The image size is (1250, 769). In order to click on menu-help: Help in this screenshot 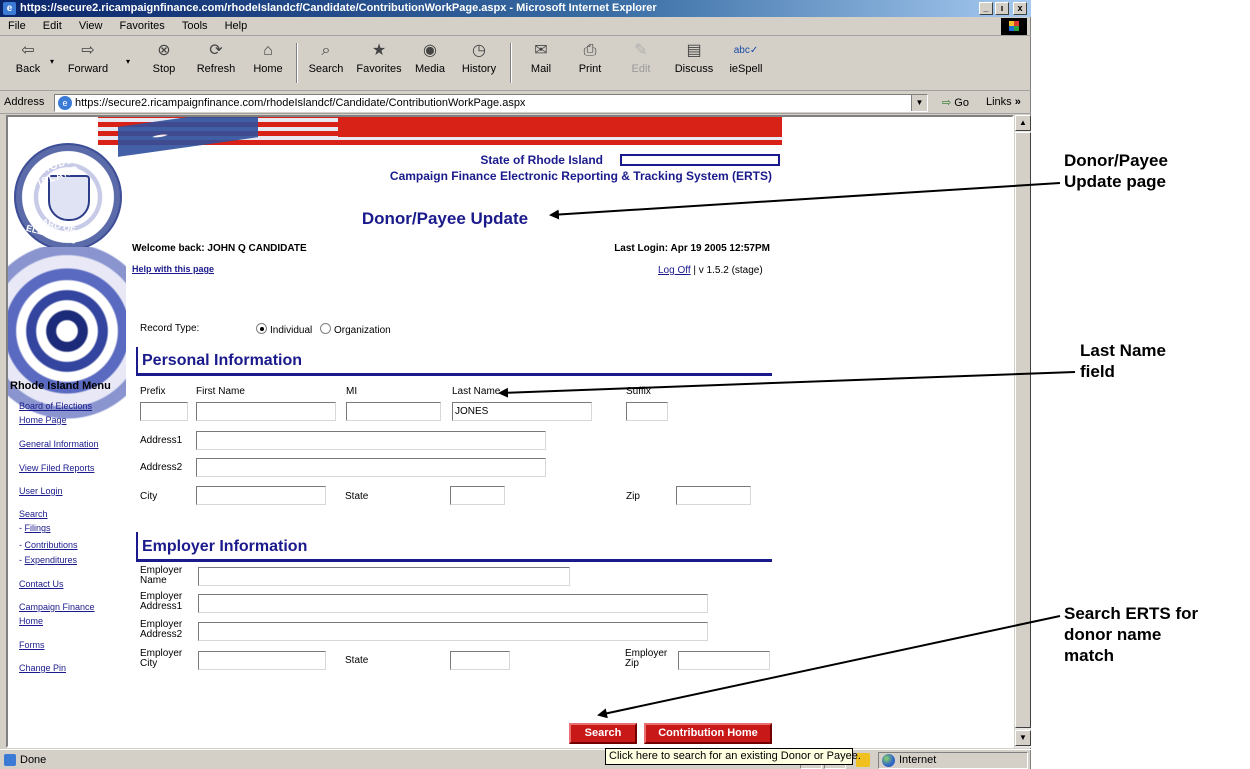, I will do `click(236, 26)`.